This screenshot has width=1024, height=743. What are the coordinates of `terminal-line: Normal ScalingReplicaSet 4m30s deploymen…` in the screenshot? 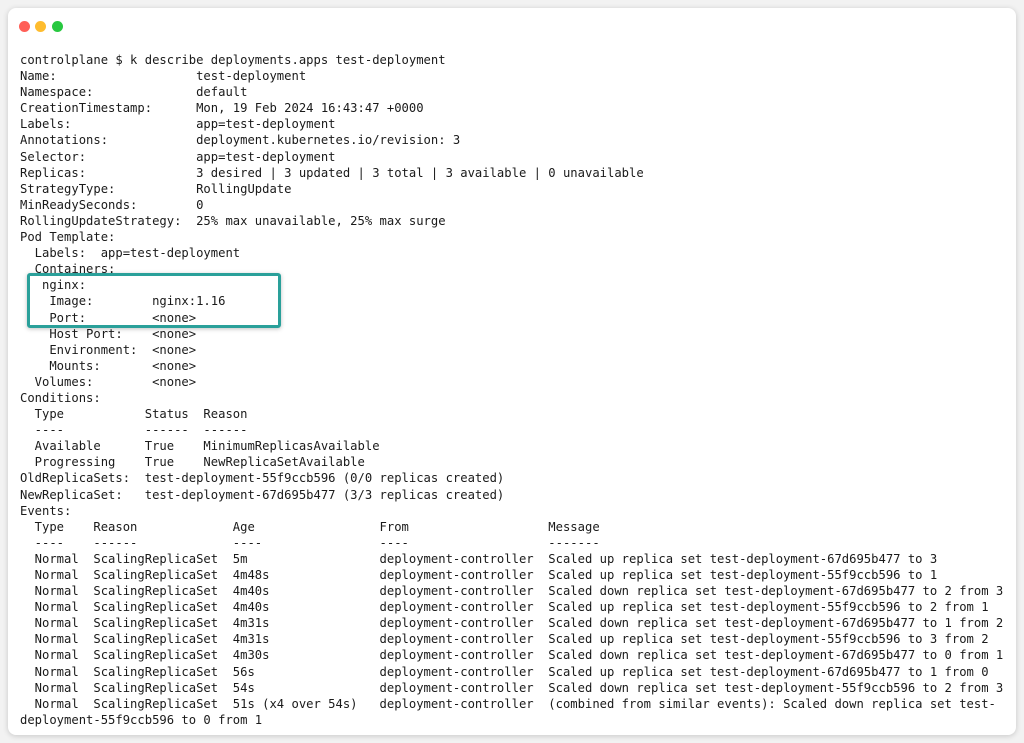 It's located at (512, 655).